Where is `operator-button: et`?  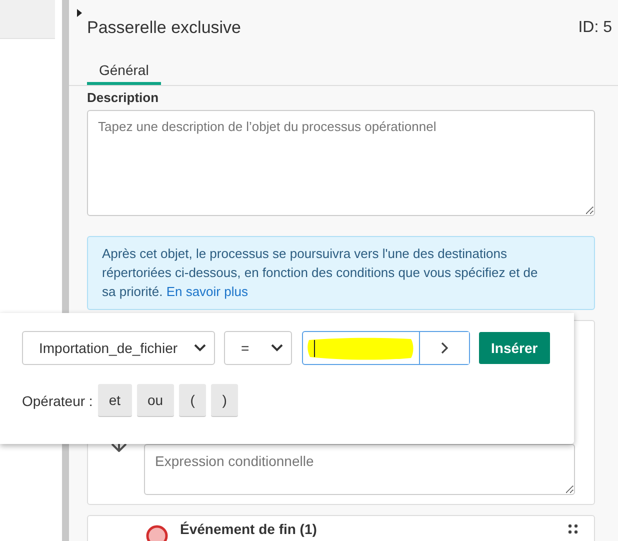 operator-button: et is located at coordinates (115, 400).